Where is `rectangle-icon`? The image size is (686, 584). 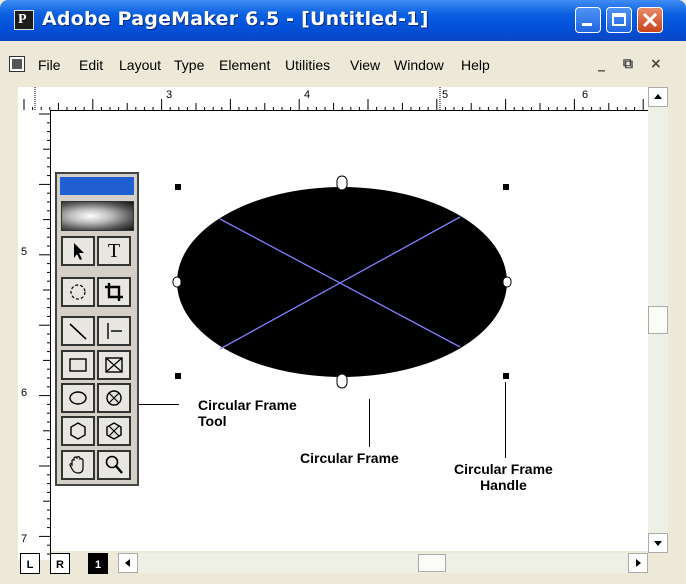
rectangle-icon is located at coordinates (78, 365).